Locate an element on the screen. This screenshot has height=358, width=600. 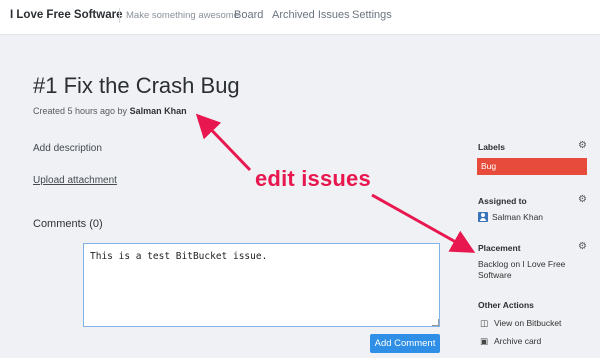
upload-attachment-link: Upload attachment is located at coordinates (75, 180).